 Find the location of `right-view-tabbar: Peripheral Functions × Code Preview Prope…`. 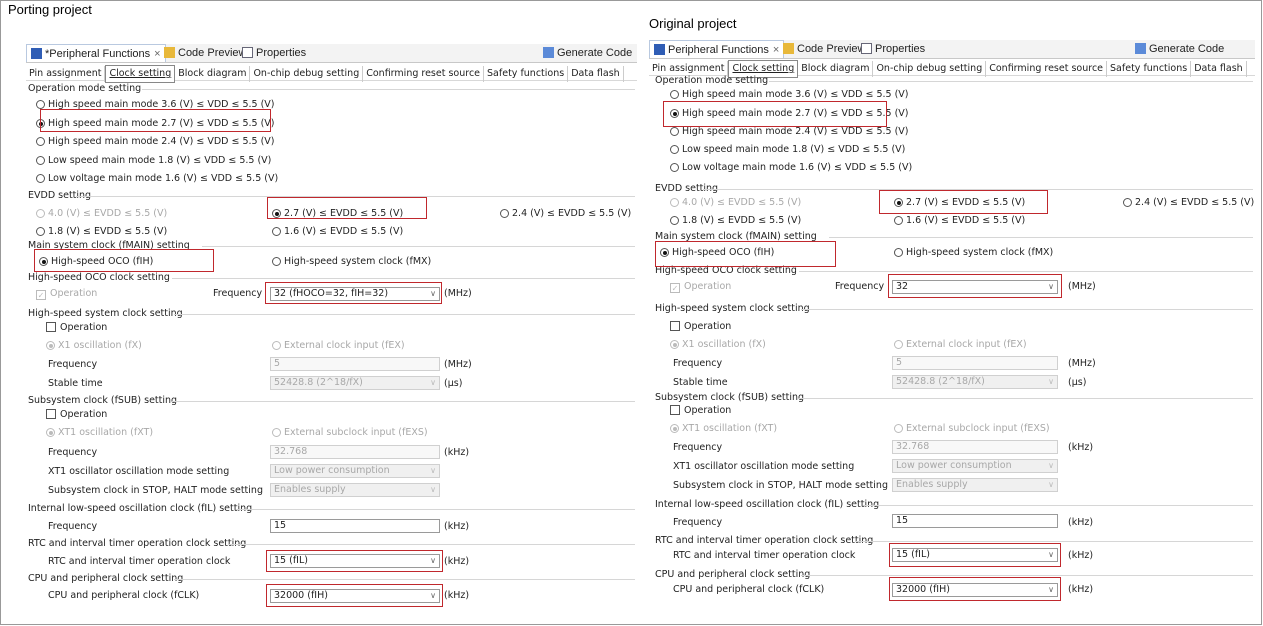

right-view-tabbar: Peripheral Functions × Code Preview Prope… is located at coordinates (952, 49).